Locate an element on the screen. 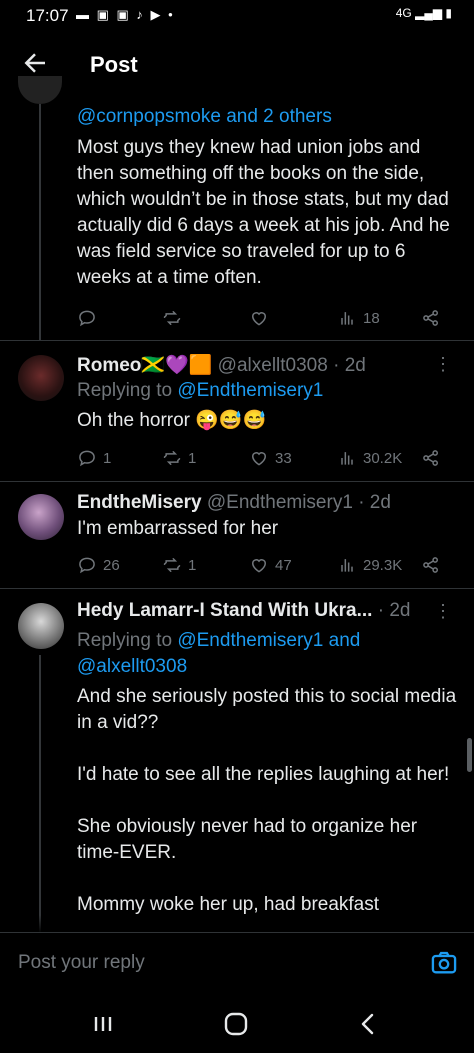  reply-composer is located at coordinates (237, 963).